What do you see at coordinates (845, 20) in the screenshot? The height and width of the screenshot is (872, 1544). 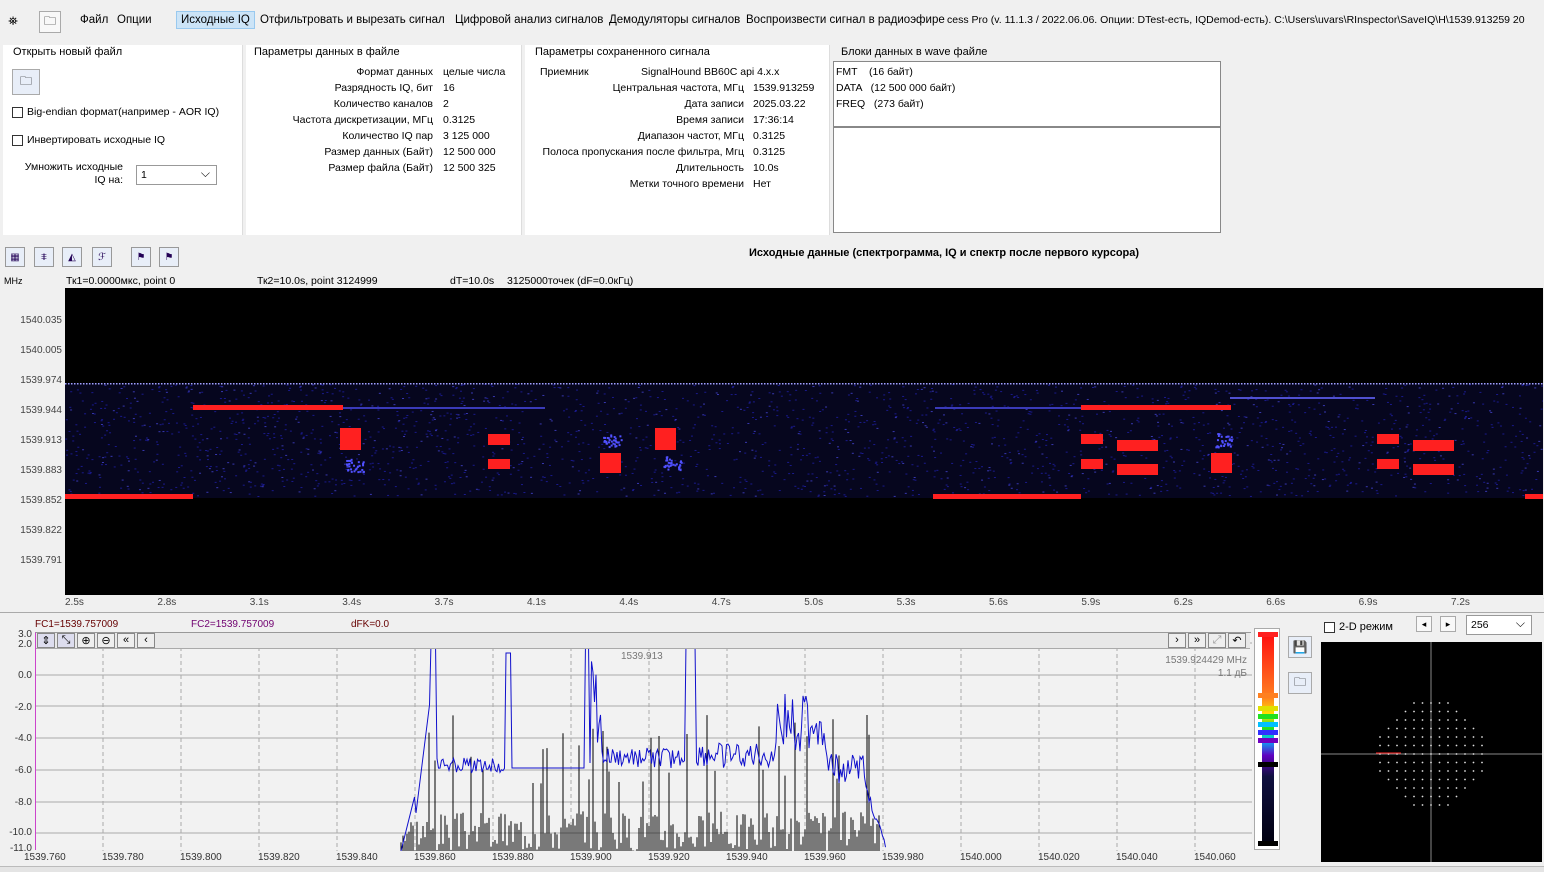 I see `tab-replay: Воспроизвести сигнал в радиоэфире` at bounding box center [845, 20].